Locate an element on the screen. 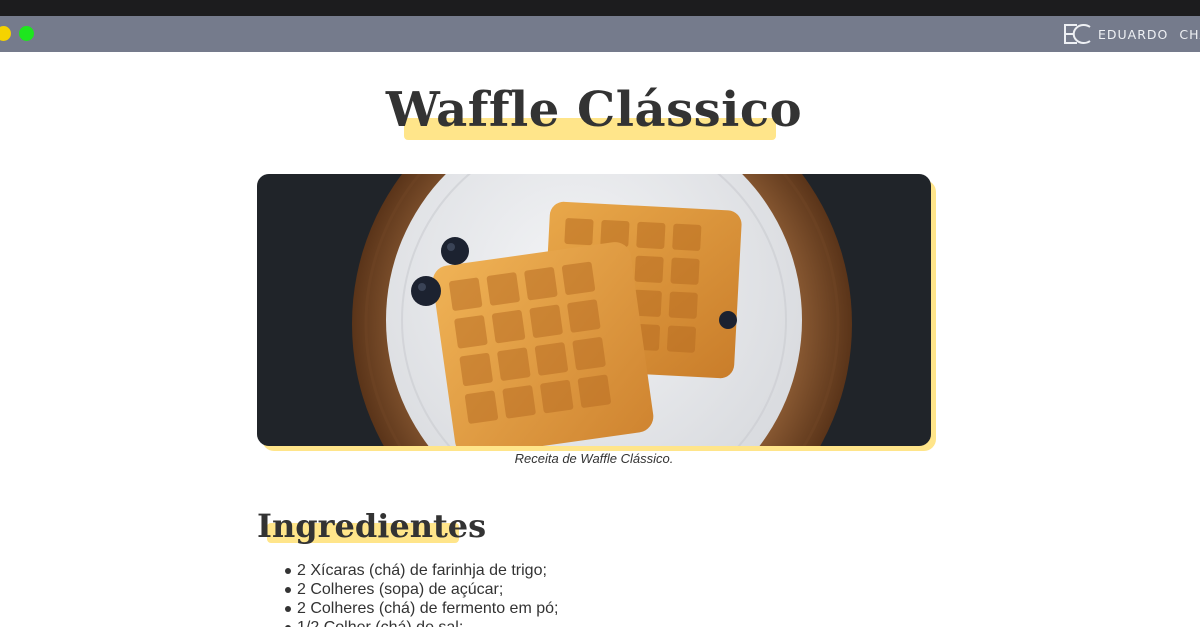 Image resolution: width=1200 pixels, height=627 pixels. recipe-title: Waffle Clássico is located at coordinates (594, 110).